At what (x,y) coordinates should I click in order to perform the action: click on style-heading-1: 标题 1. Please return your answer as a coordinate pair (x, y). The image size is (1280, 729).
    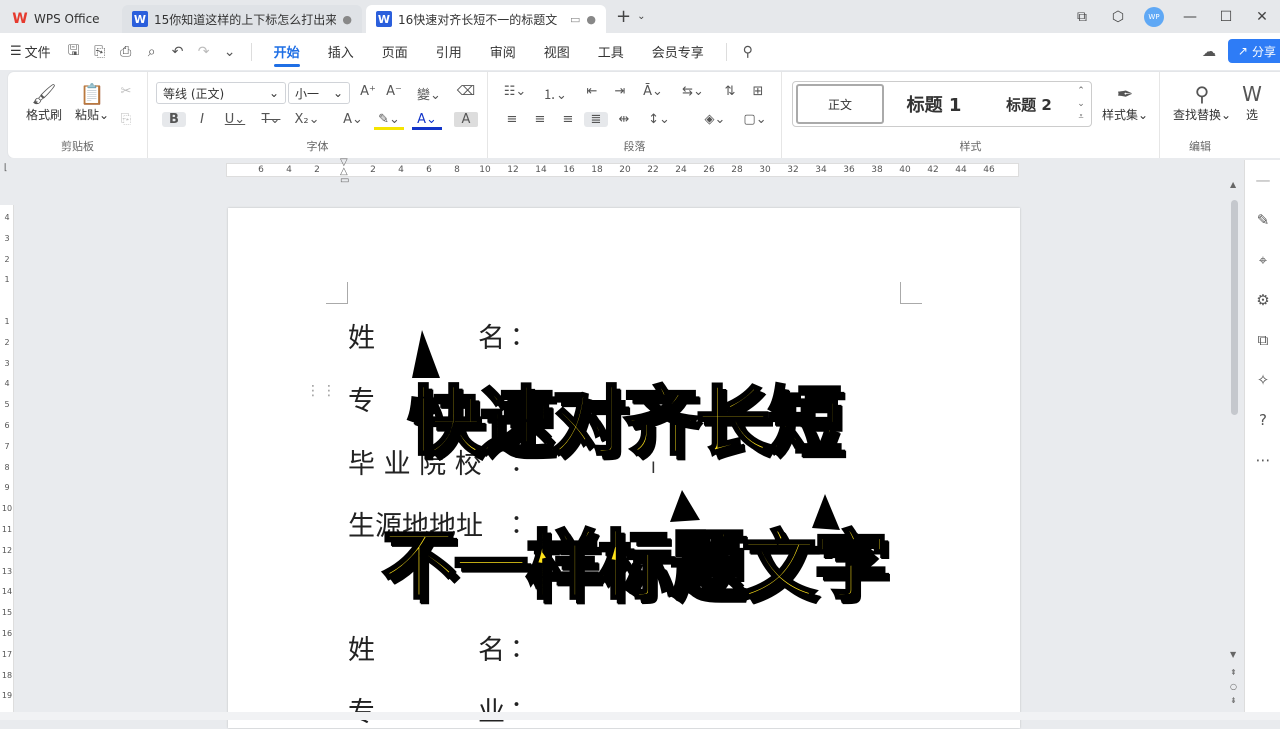
    Looking at the image, I should click on (934, 104).